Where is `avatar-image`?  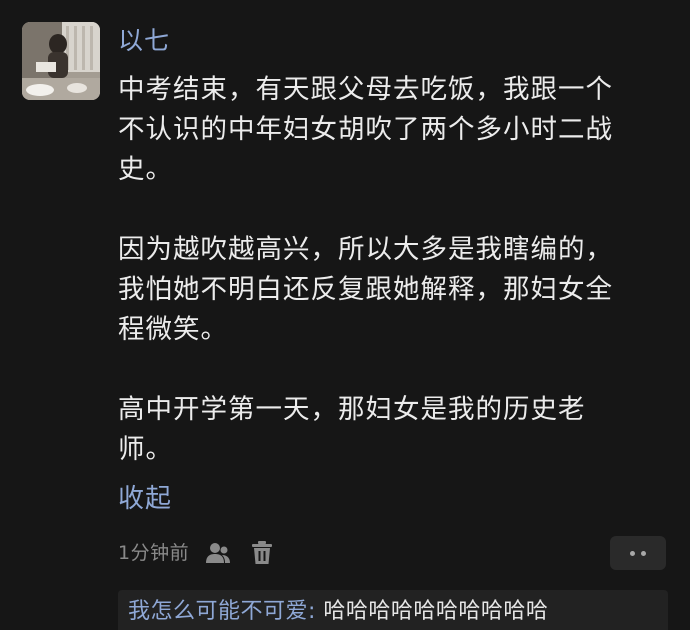 avatar-image is located at coordinates (61, 61).